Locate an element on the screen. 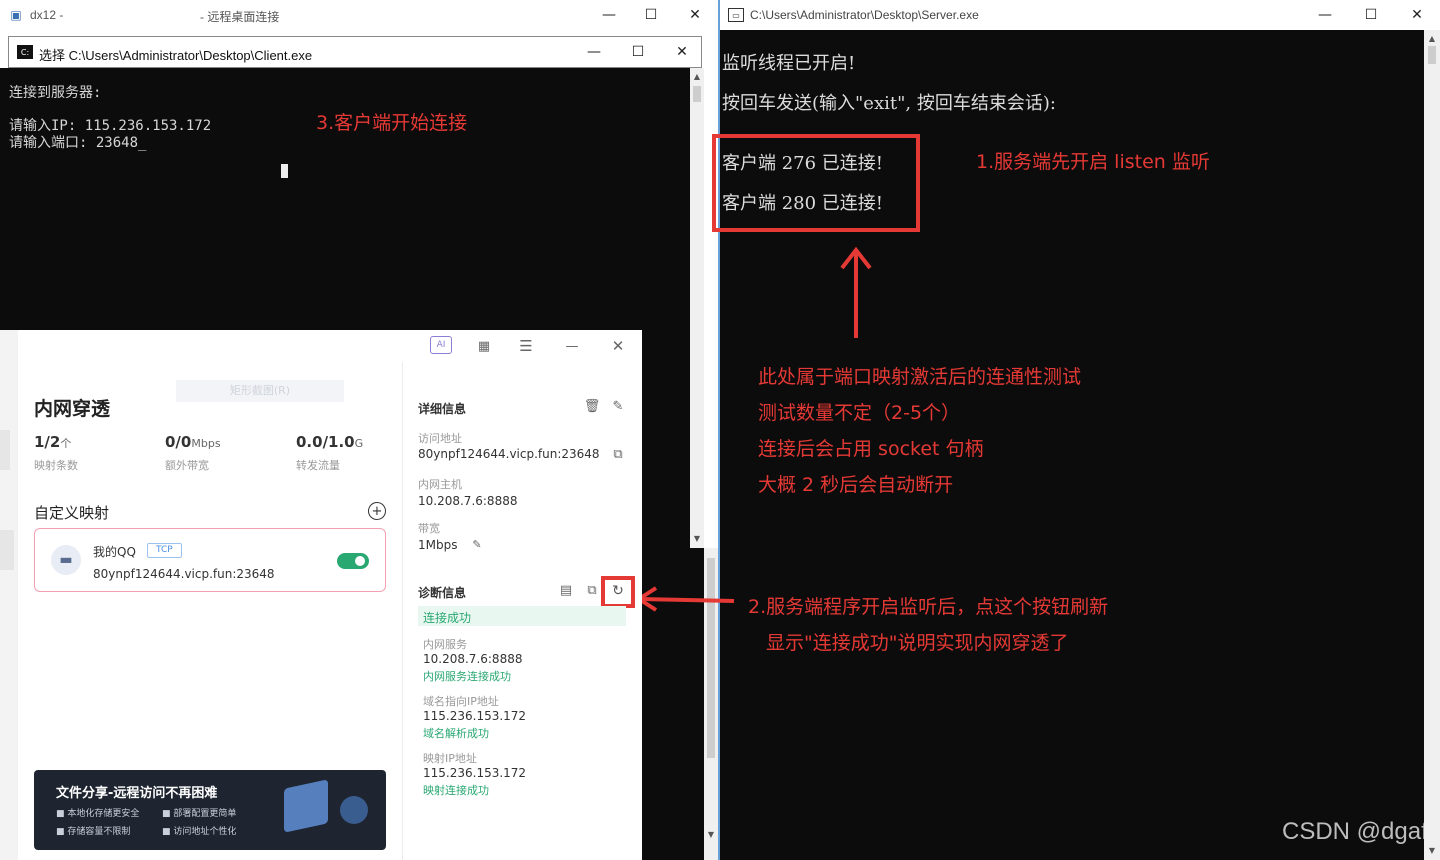 Image resolution: width=1440 pixels, height=860 pixels. diag-label: 域名指向IP地址 is located at coordinates (461, 701).